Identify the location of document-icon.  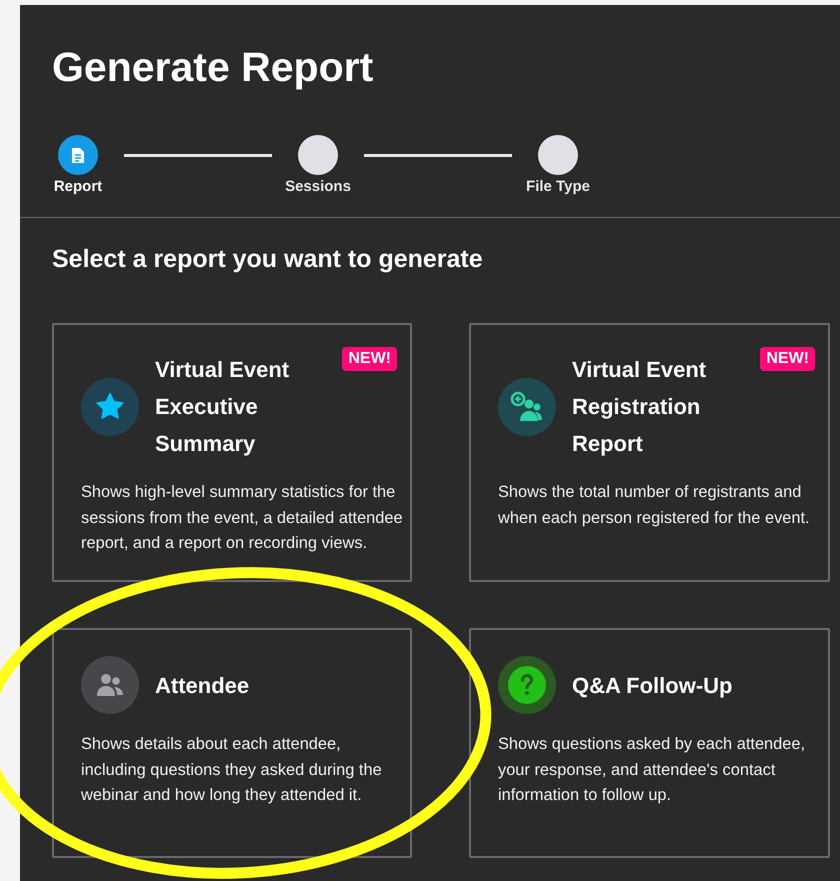
(78, 155).